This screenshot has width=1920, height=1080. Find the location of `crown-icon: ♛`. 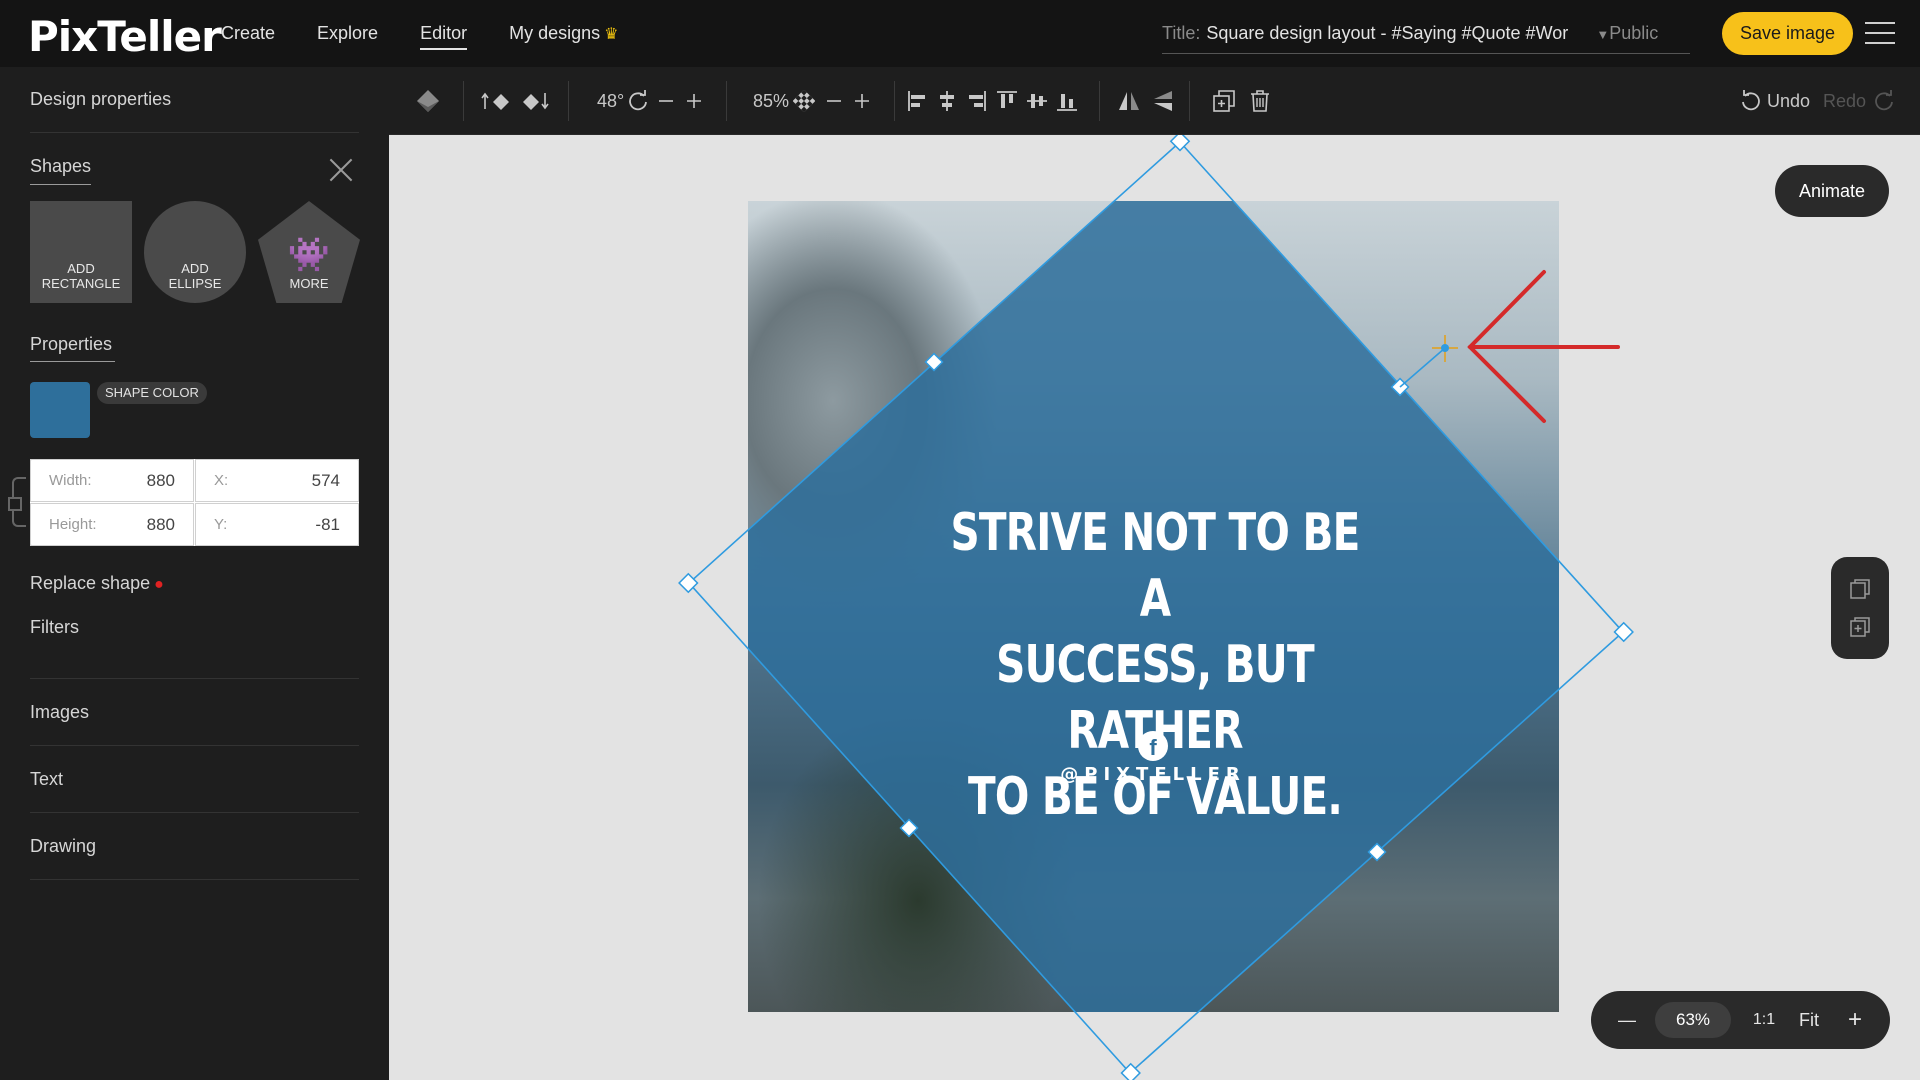

crown-icon: ♛ is located at coordinates (611, 34).